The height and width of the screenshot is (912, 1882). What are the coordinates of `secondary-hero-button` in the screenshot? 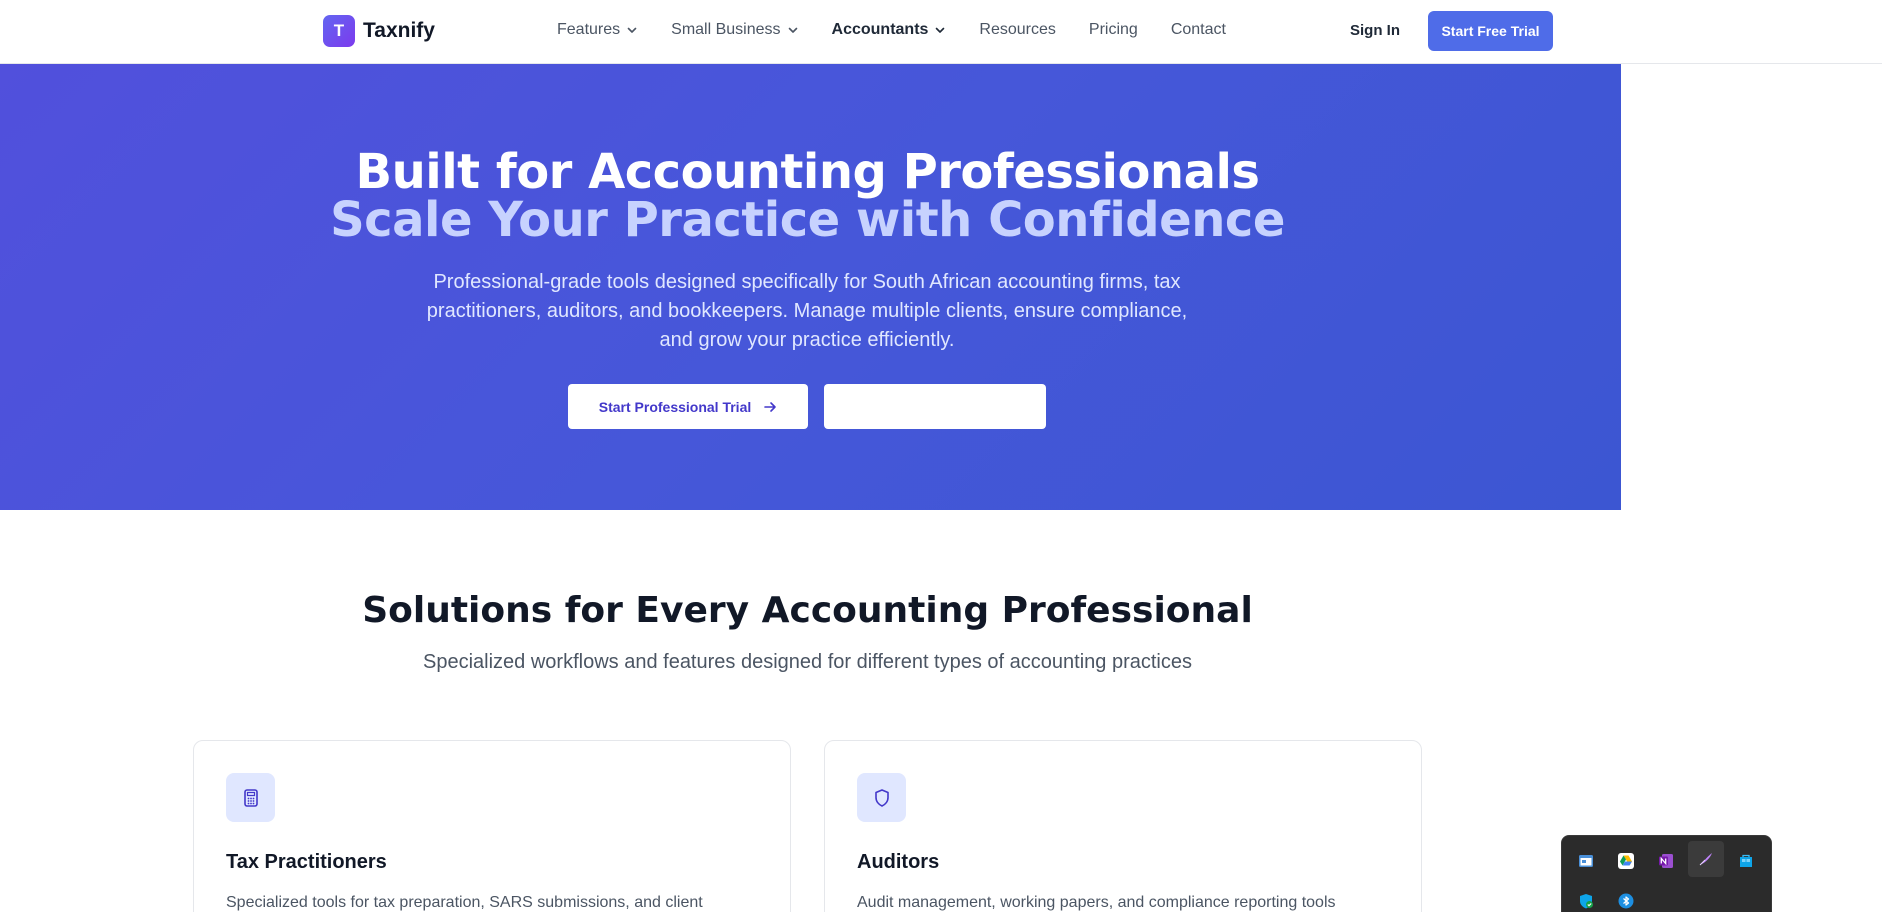 It's located at (935, 406).